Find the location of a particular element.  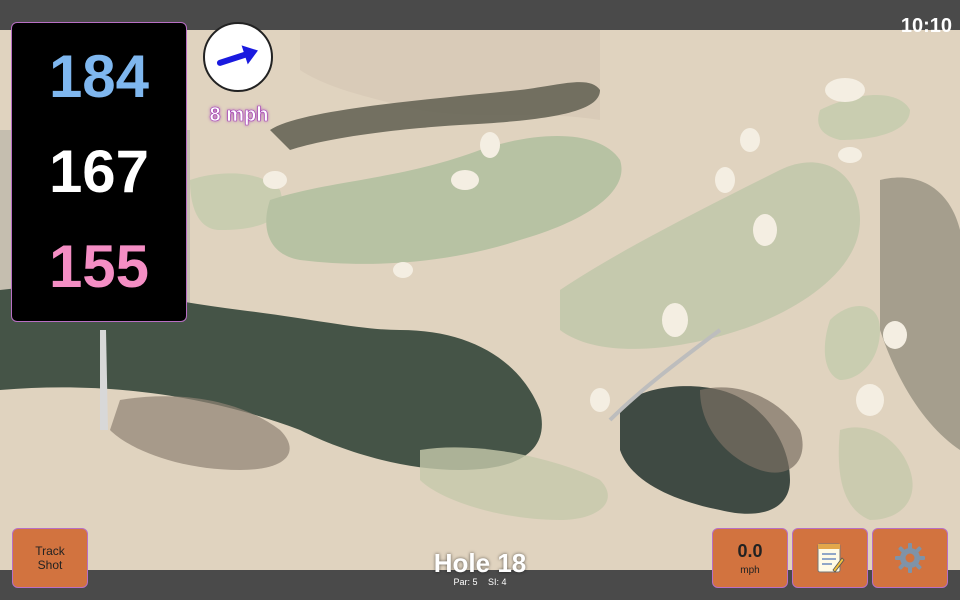

speed-unit: mph is located at coordinates (750, 570).